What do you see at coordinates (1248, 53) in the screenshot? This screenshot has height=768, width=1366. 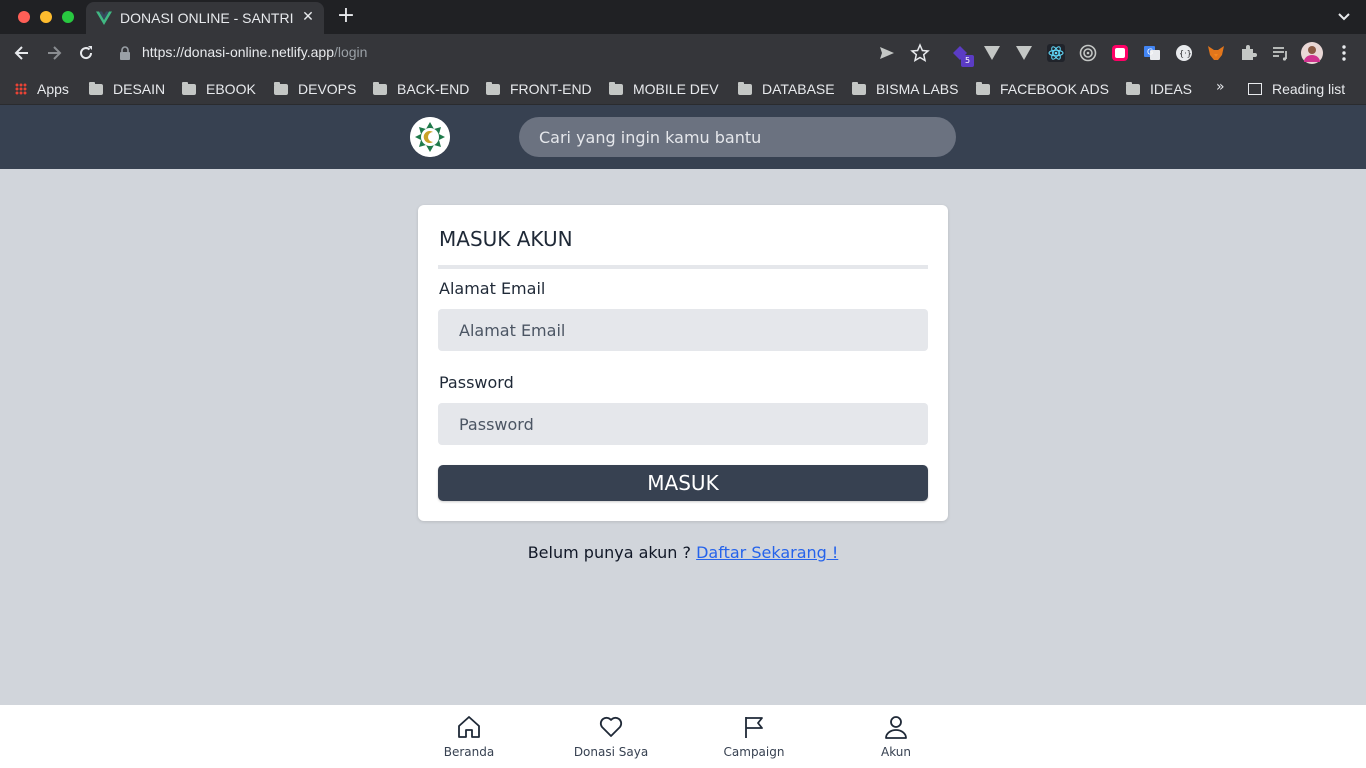 I see `extensions-puzzle-icon` at bounding box center [1248, 53].